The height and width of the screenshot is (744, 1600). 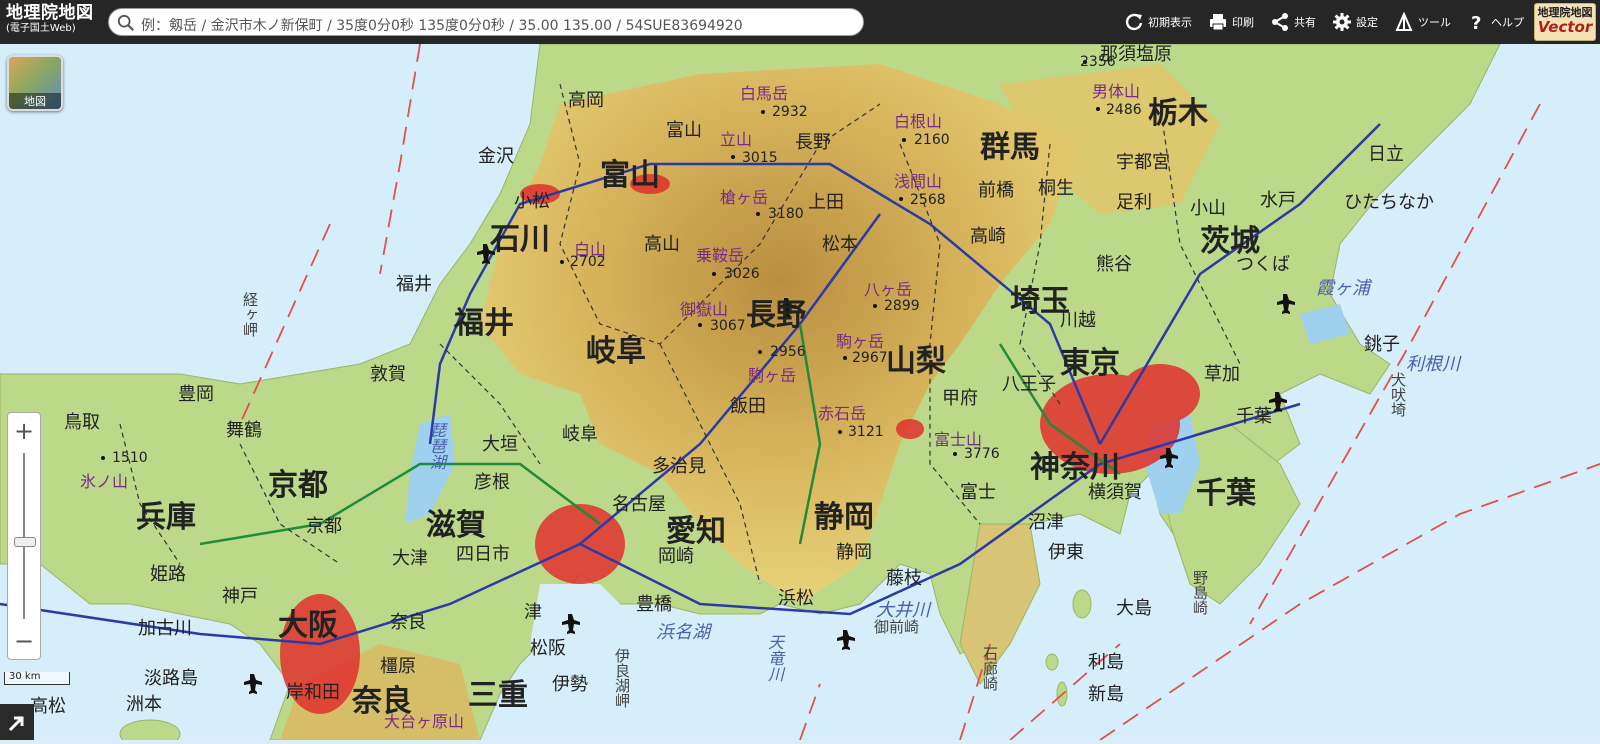 I want to click on cape-label: 野島崎, so click(x=1200, y=592).